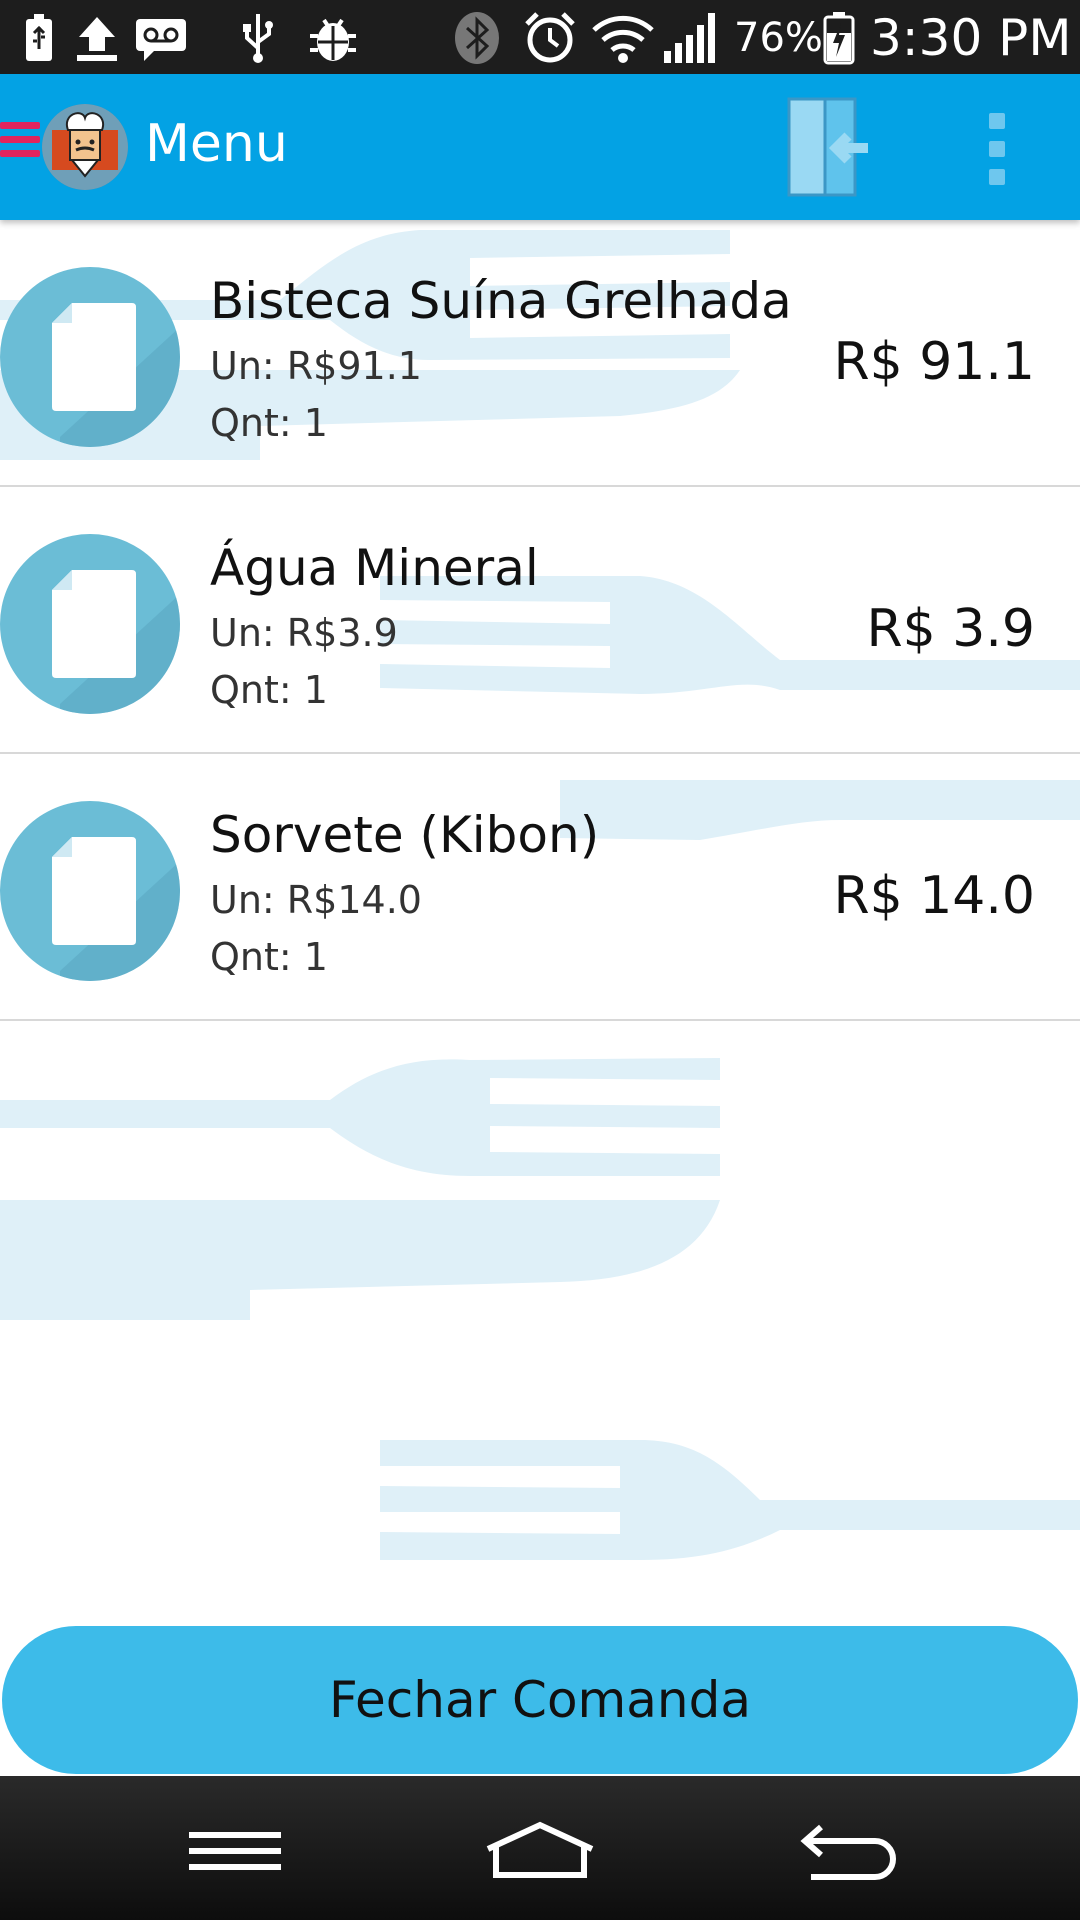  What do you see at coordinates (550, 38) in the screenshot?
I see `alarm-icon` at bounding box center [550, 38].